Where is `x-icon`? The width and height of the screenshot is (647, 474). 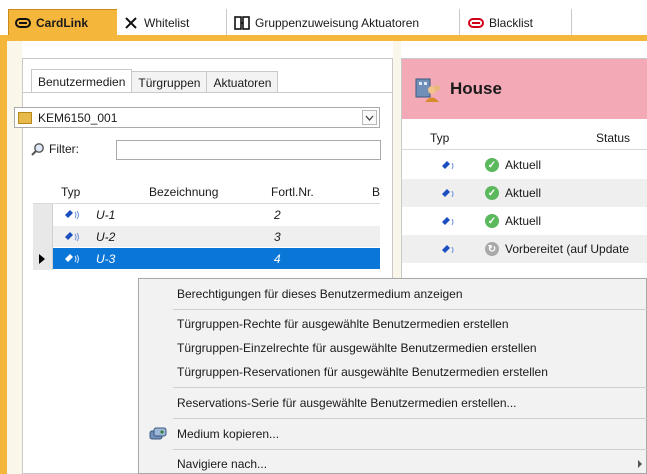 x-icon is located at coordinates (131, 23).